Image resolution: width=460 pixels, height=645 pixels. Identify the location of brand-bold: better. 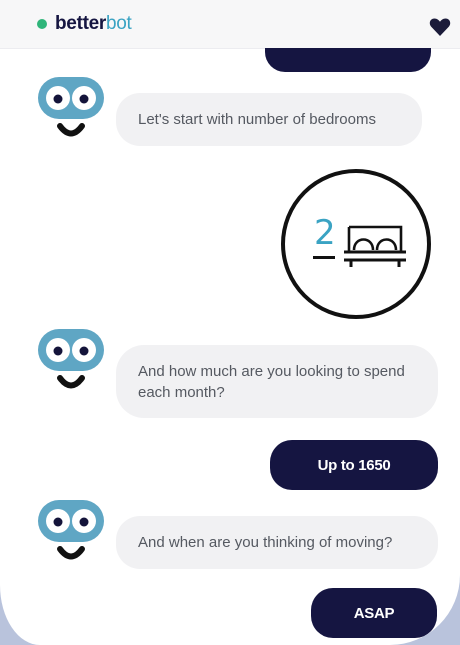
(80, 23).